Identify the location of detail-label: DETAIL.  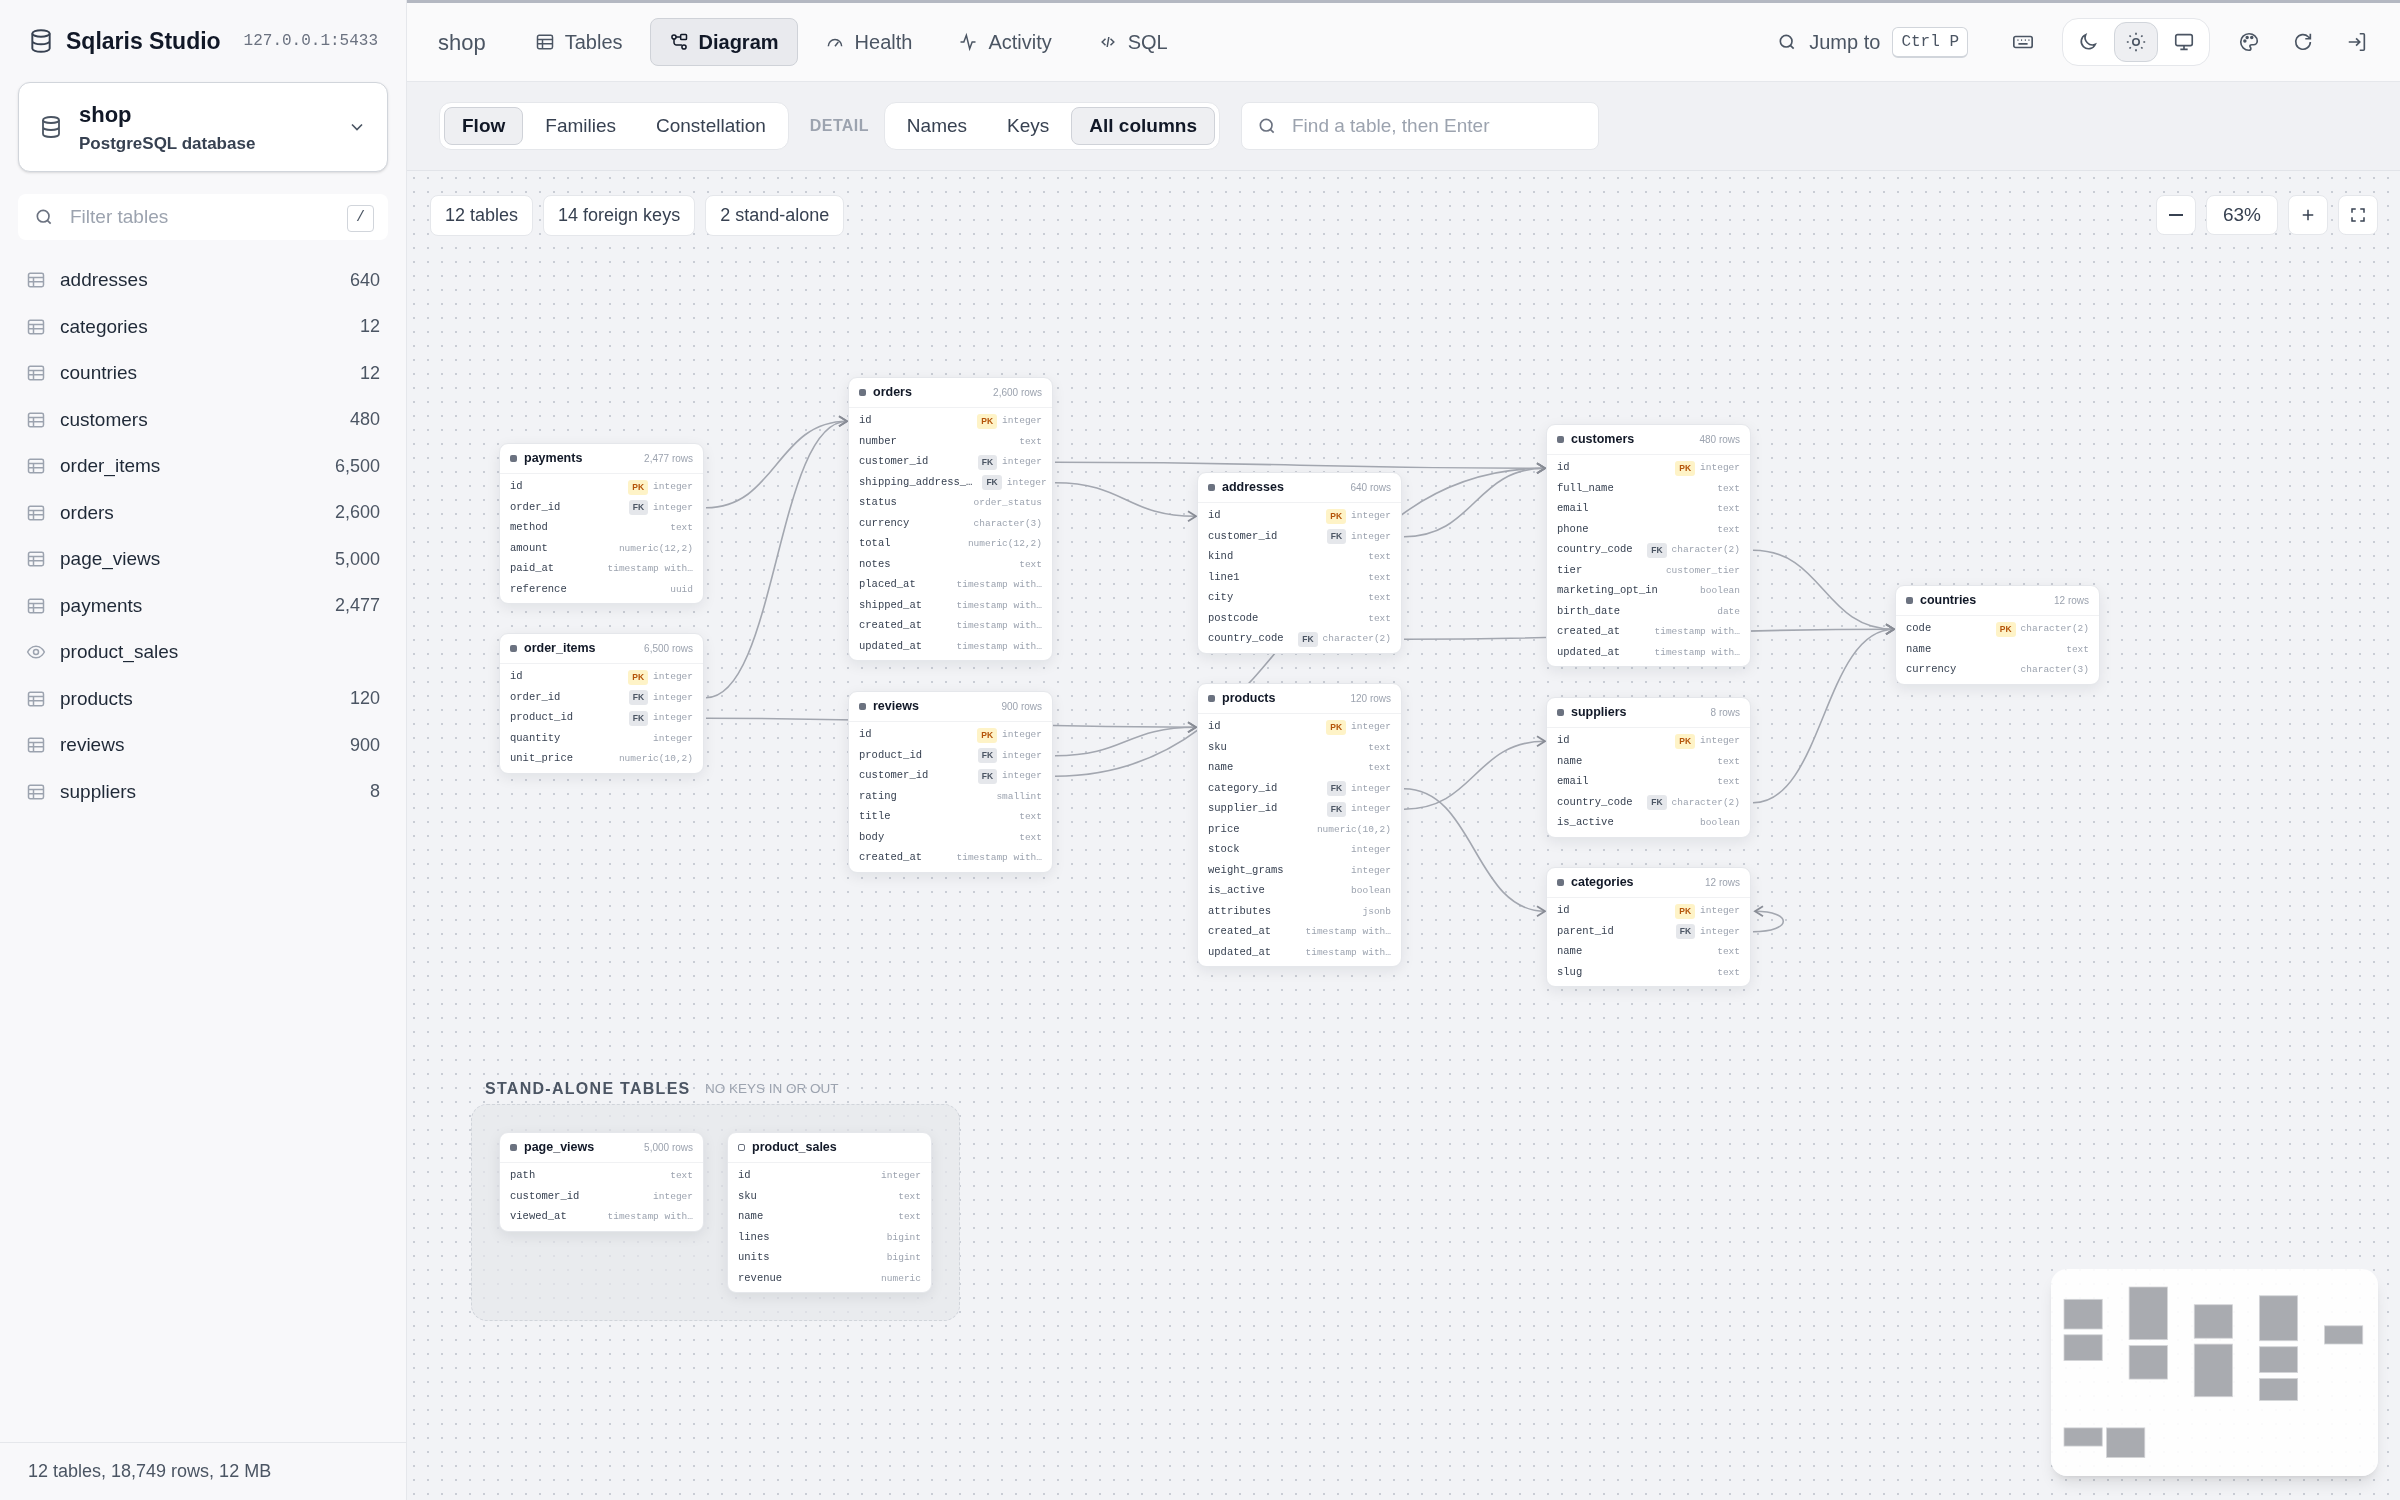
(839, 126).